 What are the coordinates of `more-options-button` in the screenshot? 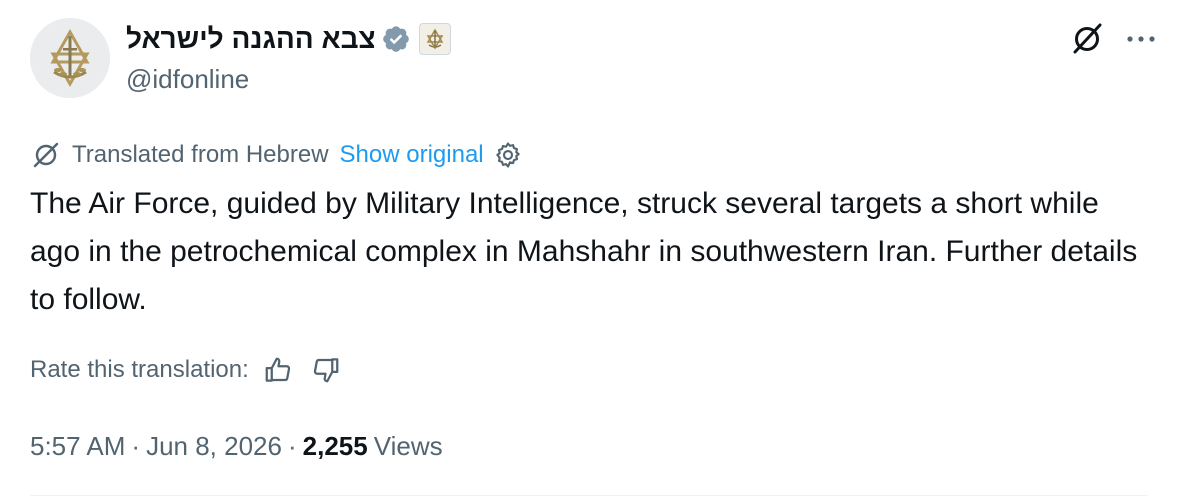 It's located at (1141, 39).